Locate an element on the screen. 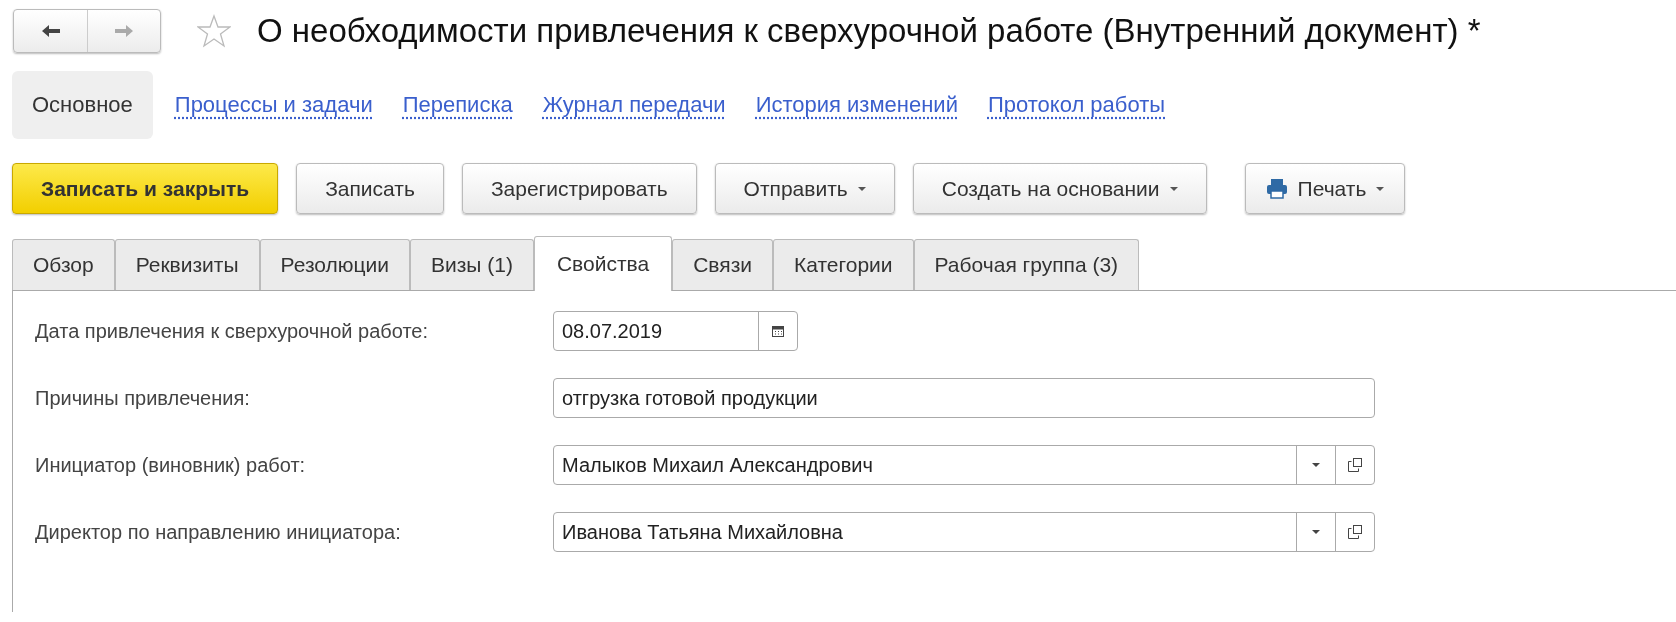 This screenshot has width=1676, height=622. select-field: Иванова Татьяна Михайловна is located at coordinates (964, 532).